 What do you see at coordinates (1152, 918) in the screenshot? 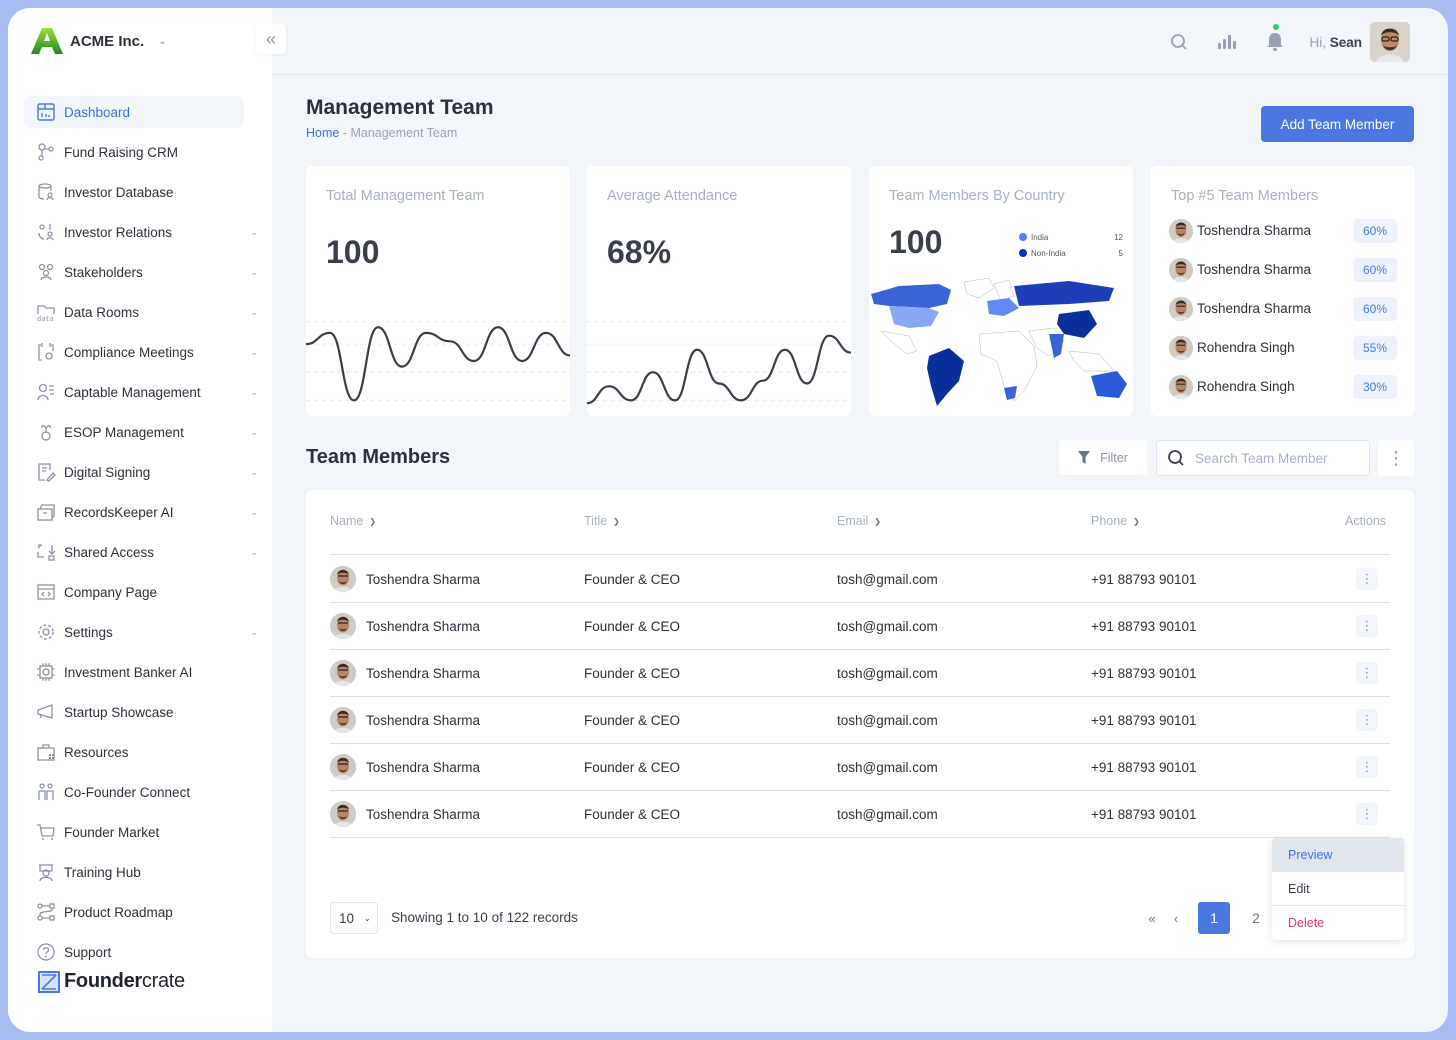
I see `first-page-button: «` at bounding box center [1152, 918].